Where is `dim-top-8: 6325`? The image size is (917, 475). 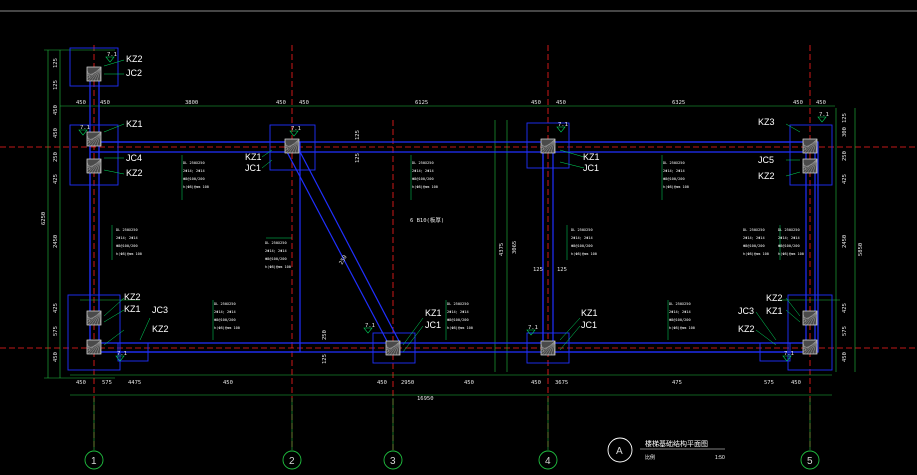
dim-top-8: 6325 is located at coordinates (678, 103).